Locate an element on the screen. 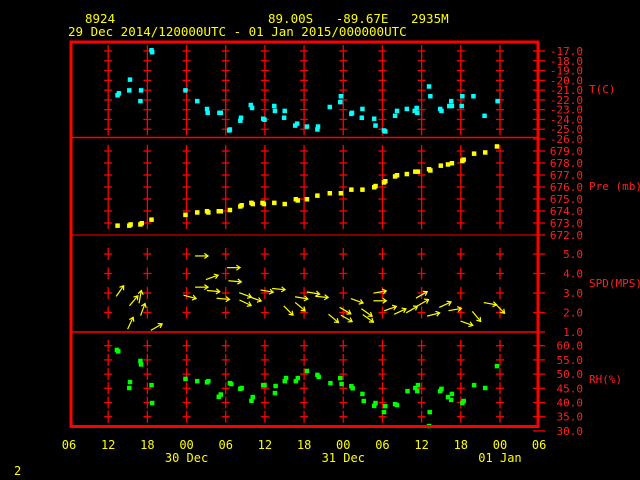 This screenshot has width=640, height=480. y-tick-label: 40.0 is located at coordinates (570, 403).